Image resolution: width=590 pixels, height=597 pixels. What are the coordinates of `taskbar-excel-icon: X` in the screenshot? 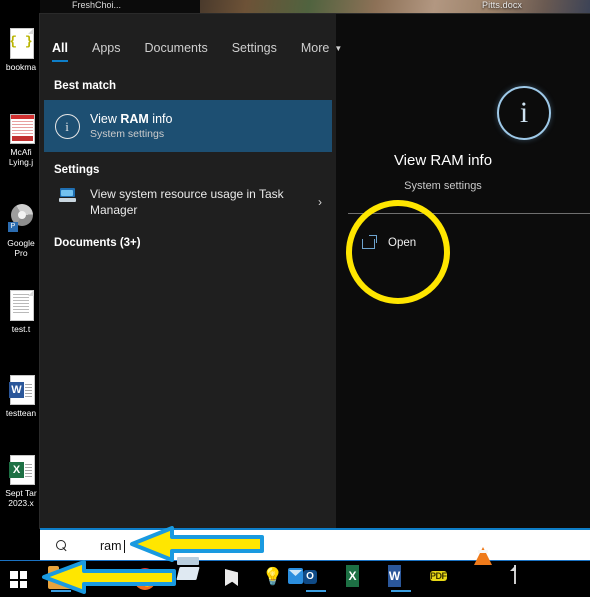 It's located at (359, 578).